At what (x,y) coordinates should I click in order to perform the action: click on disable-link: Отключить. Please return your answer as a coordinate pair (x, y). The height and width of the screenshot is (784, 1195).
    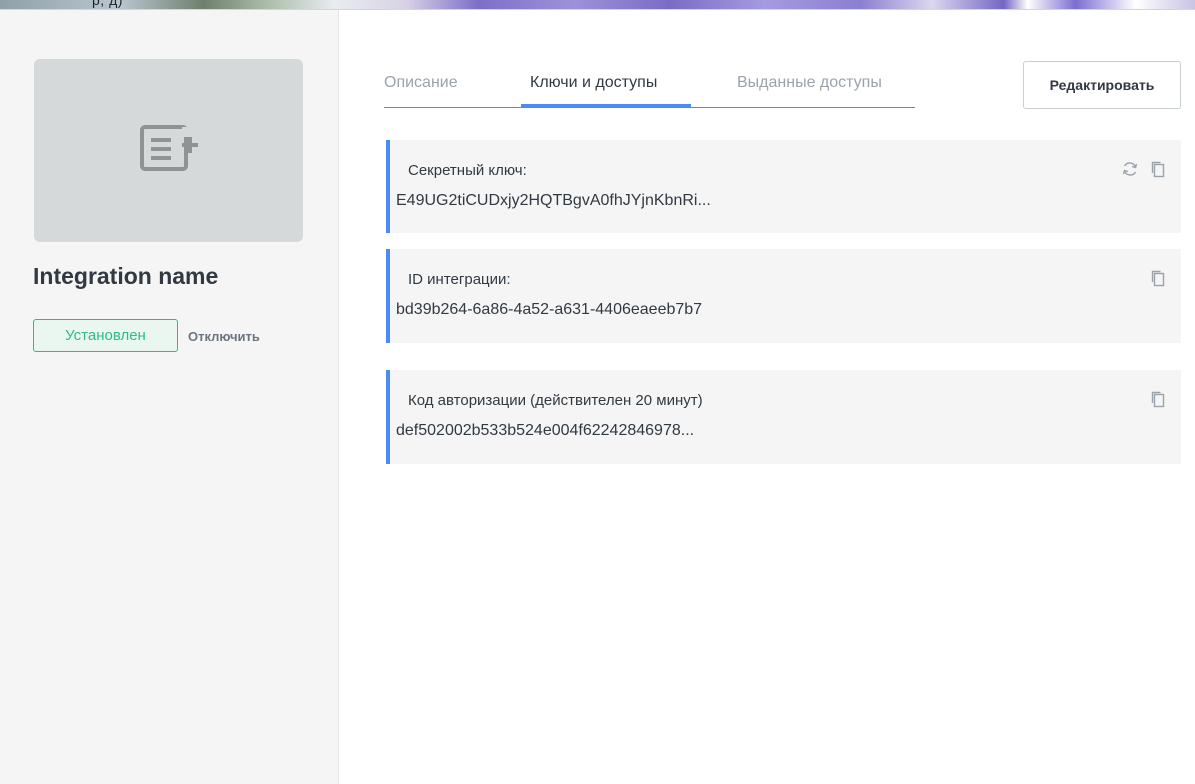
    Looking at the image, I should click on (224, 336).